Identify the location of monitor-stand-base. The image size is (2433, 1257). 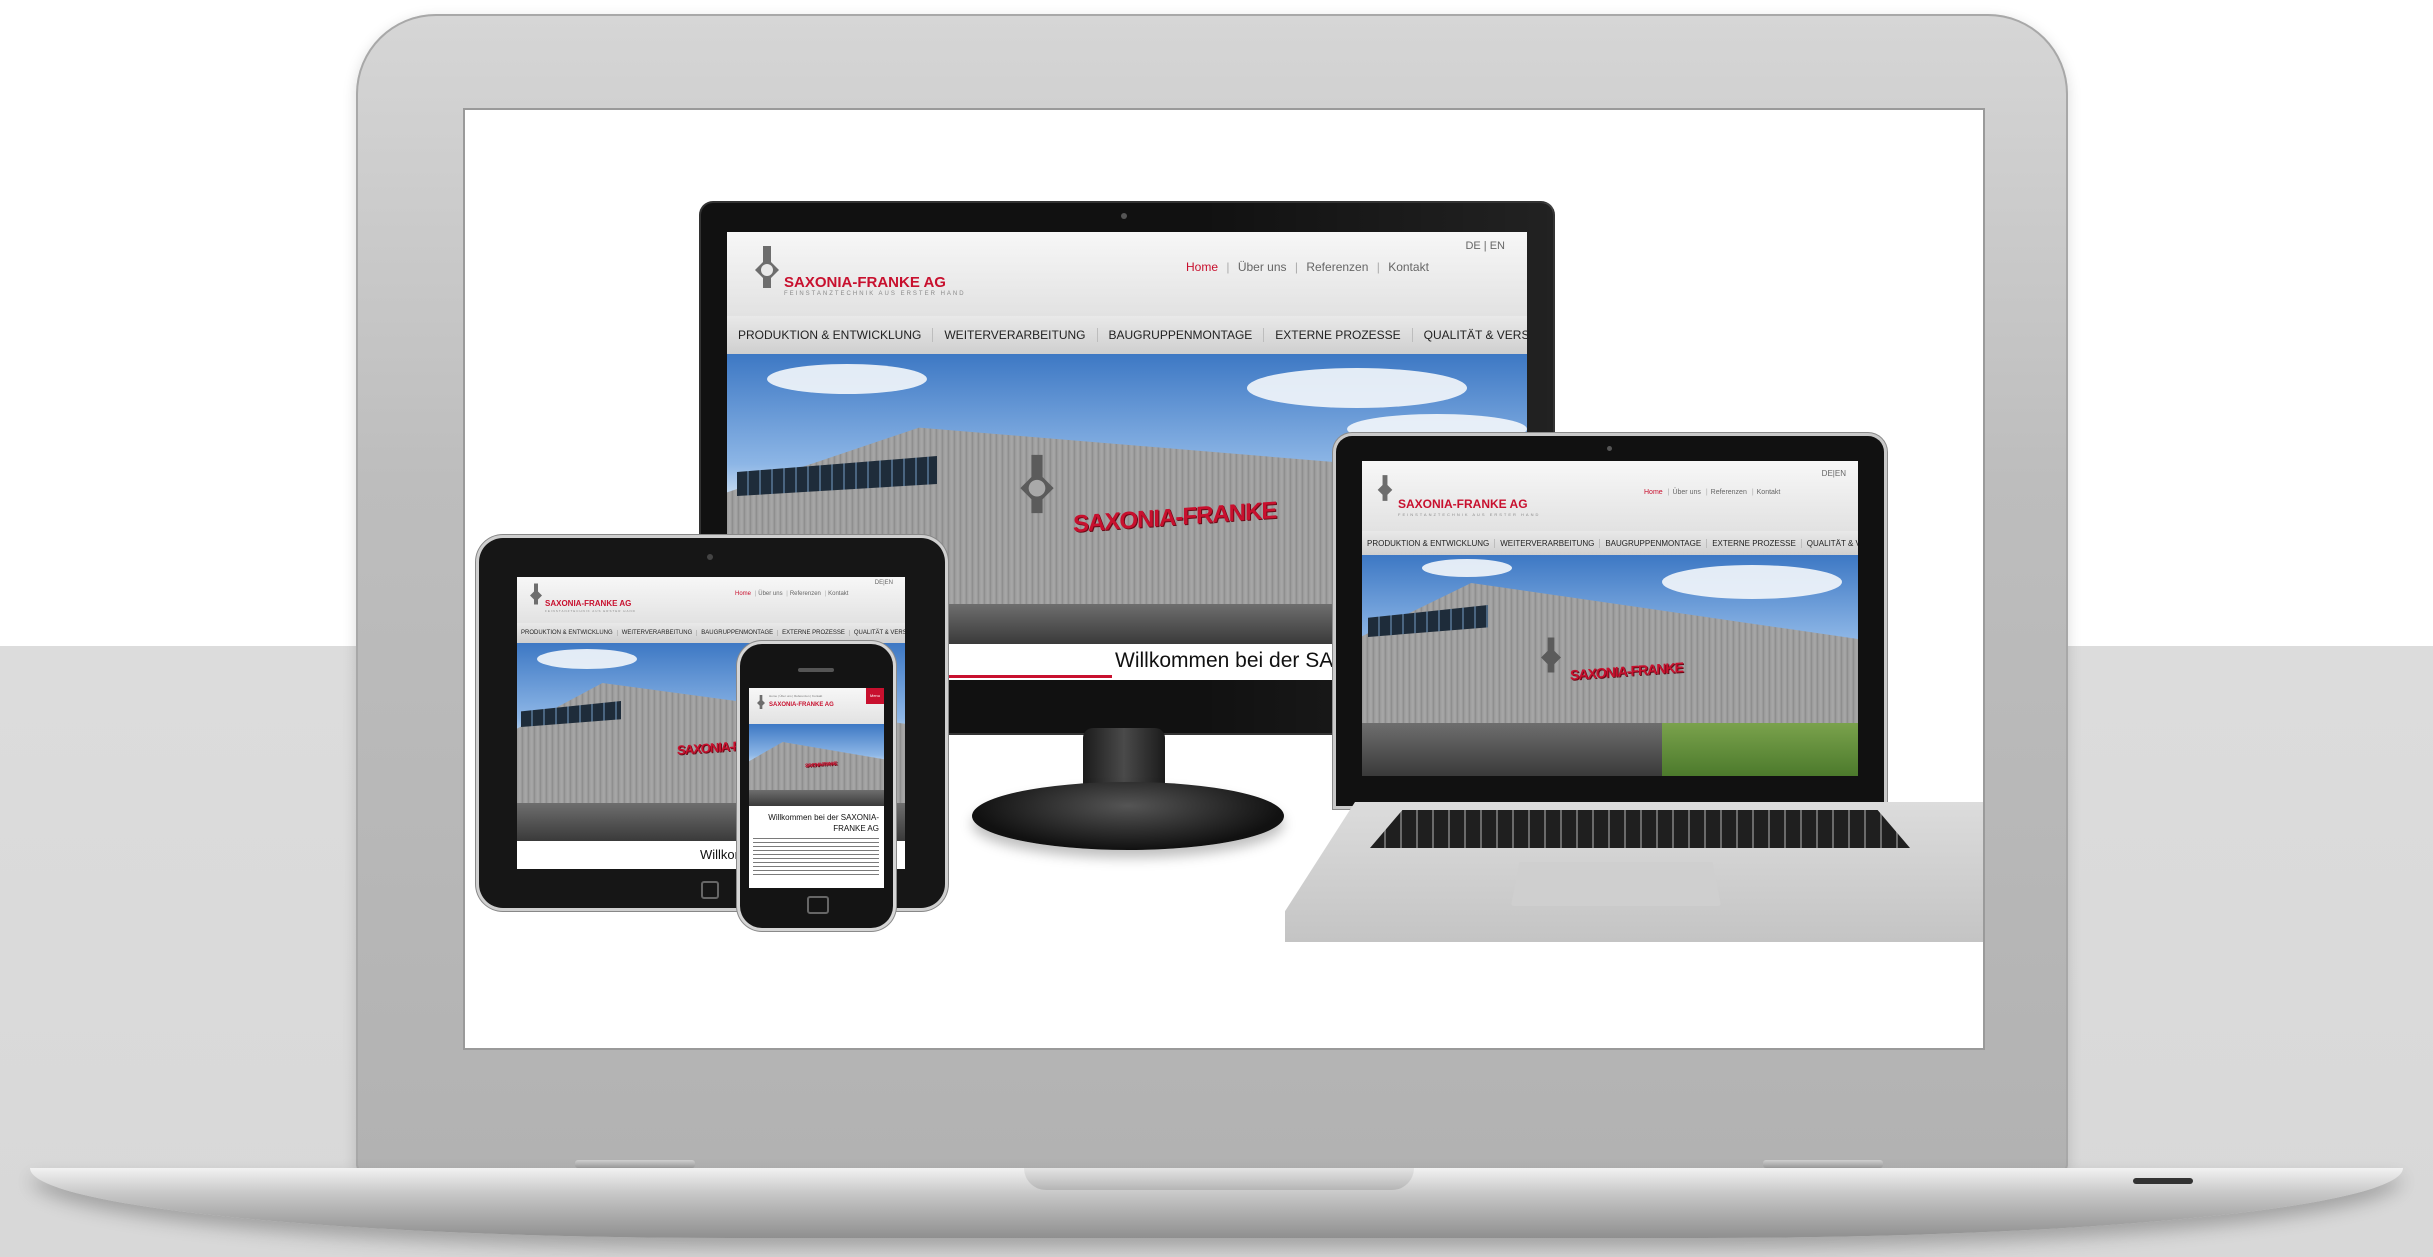
(1128, 816).